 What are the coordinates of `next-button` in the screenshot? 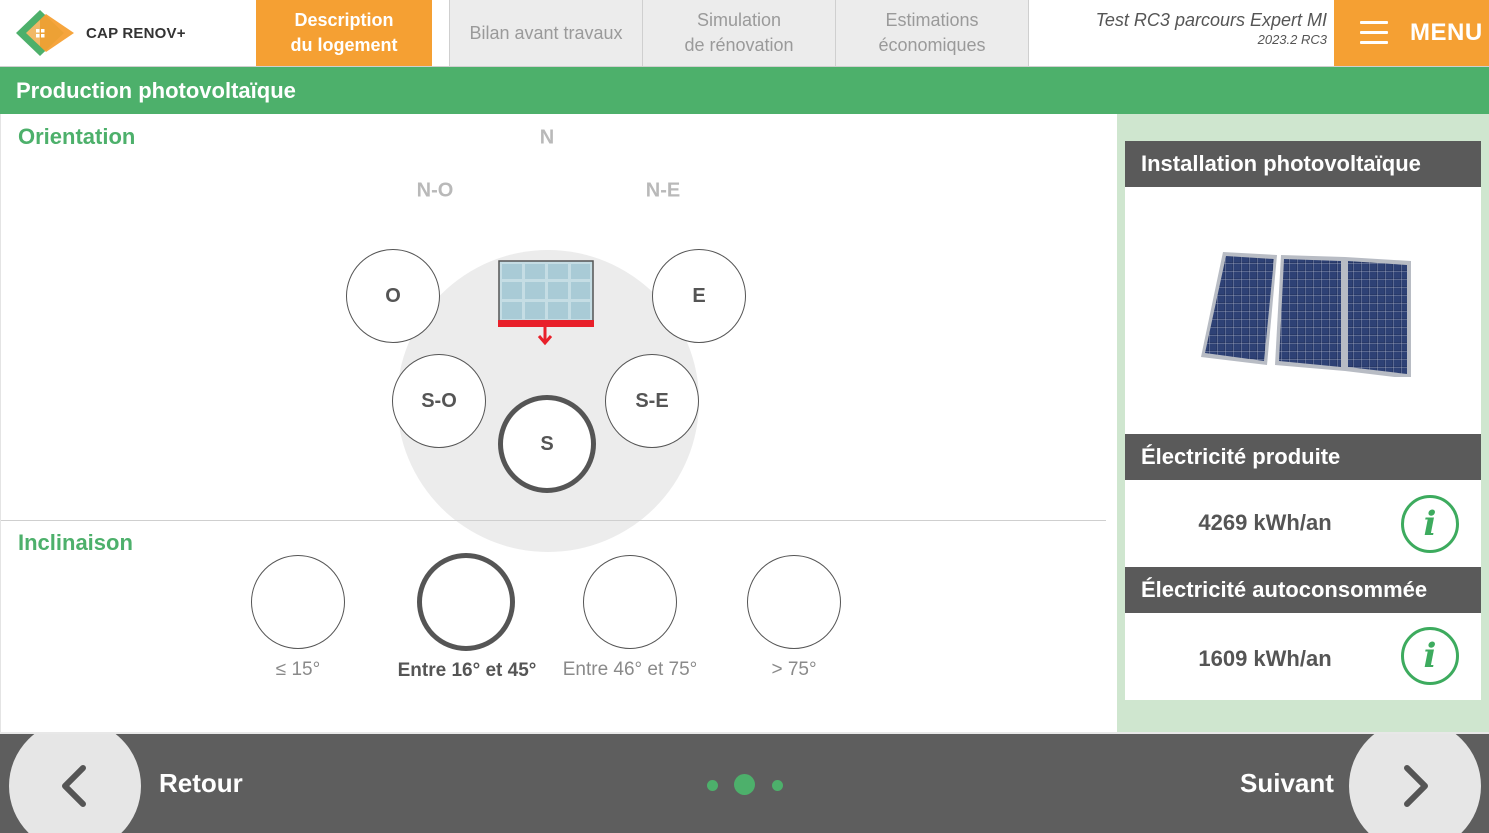 It's located at (1415, 783).